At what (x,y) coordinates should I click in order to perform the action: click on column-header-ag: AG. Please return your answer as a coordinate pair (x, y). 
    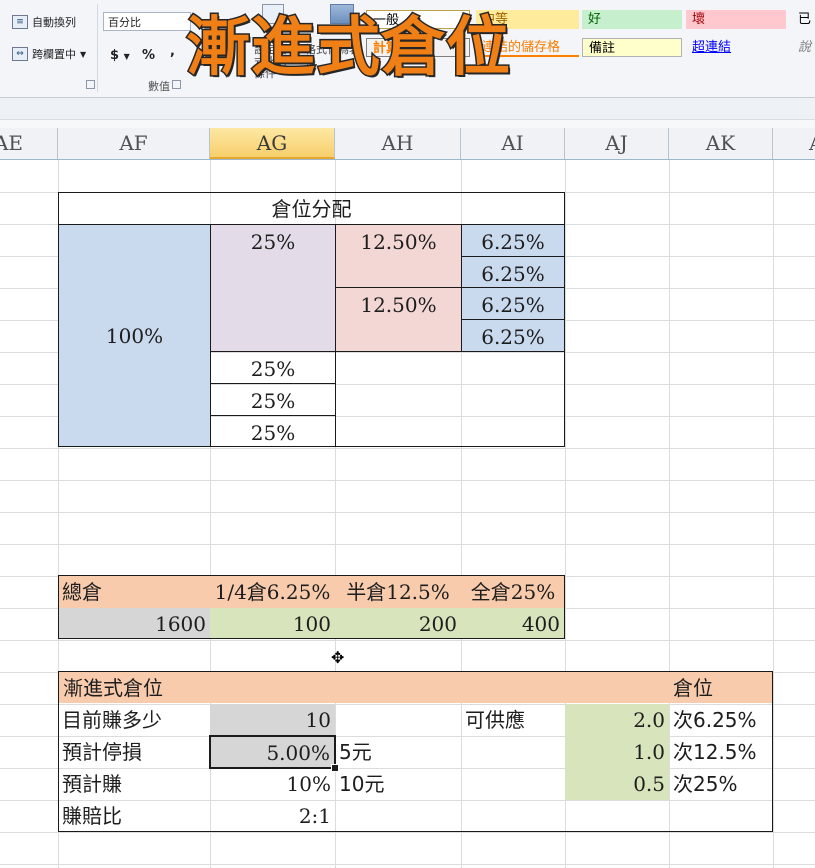
    Looking at the image, I should click on (272, 143).